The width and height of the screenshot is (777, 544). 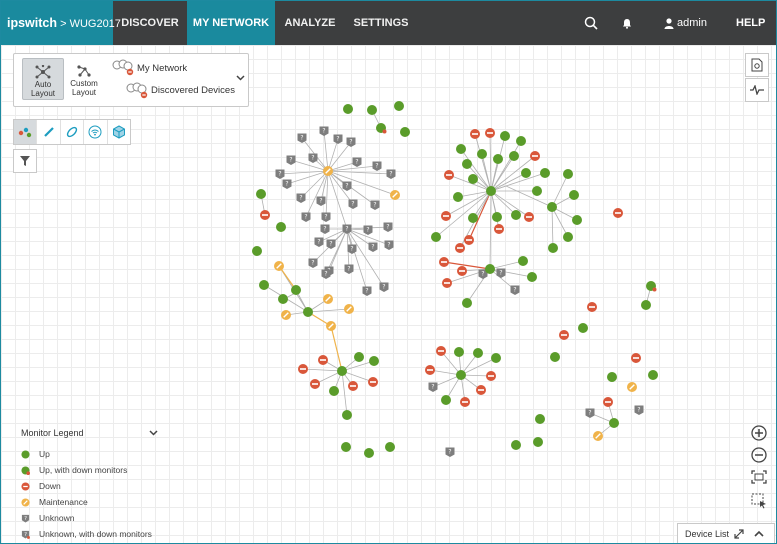 What do you see at coordinates (591, 23) in the screenshot?
I see `search-icon` at bounding box center [591, 23].